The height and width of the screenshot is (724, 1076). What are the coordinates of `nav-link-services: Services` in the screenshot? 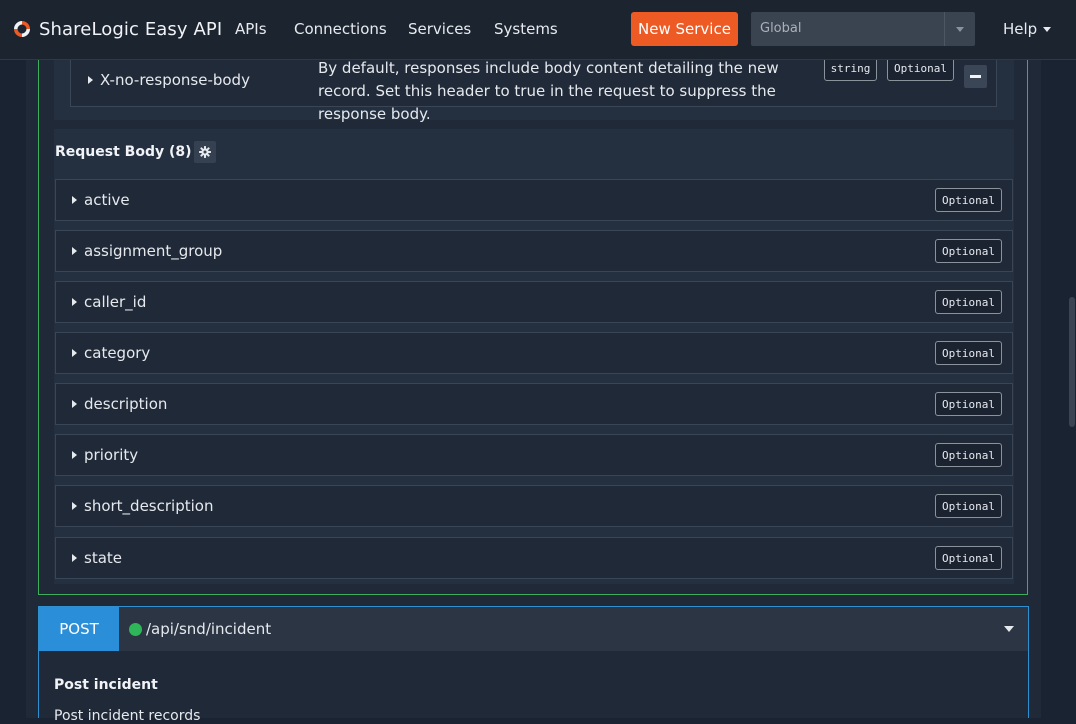 It's located at (439, 29).